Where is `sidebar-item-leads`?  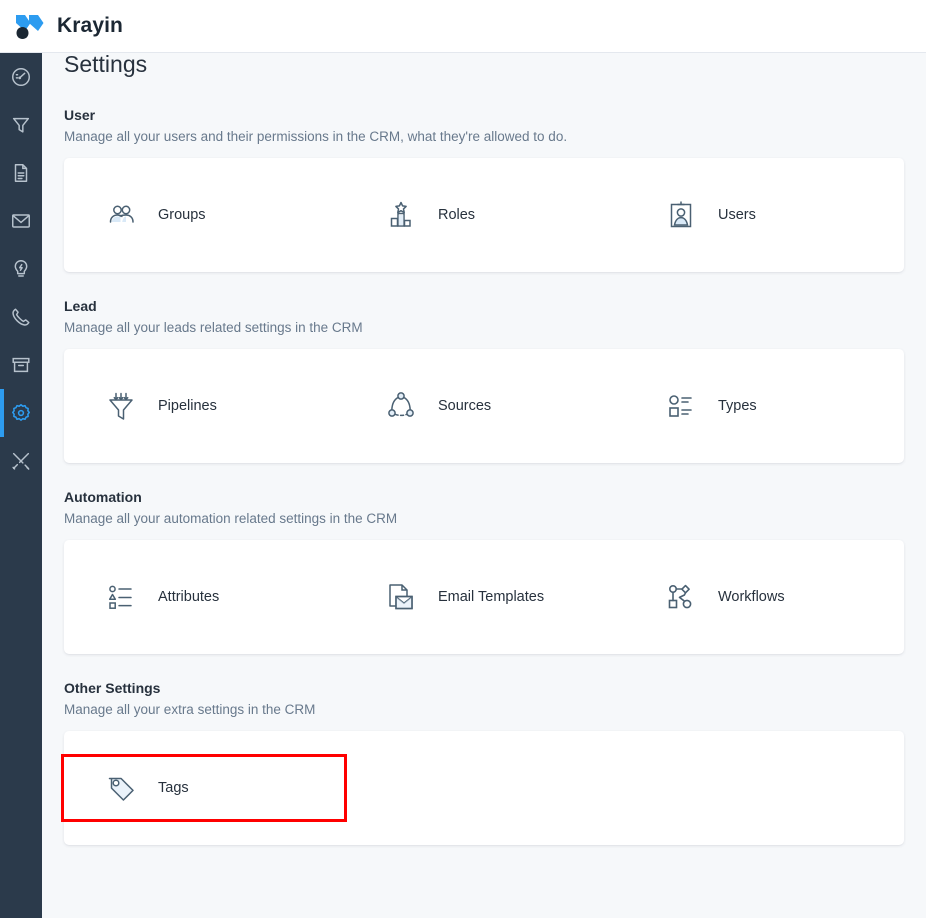 sidebar-item-leads is located at coordinates (21, 125).